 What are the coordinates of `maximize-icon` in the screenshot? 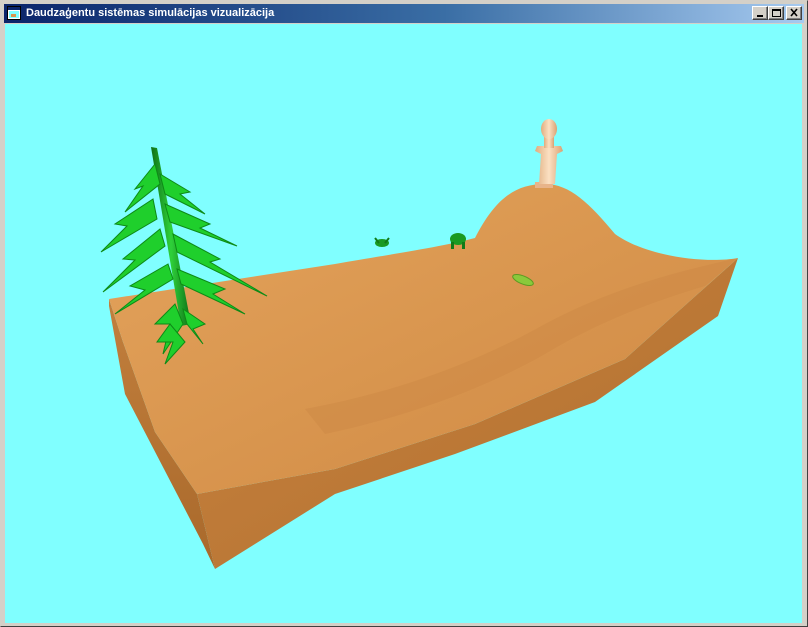 It's located at (776, 13).